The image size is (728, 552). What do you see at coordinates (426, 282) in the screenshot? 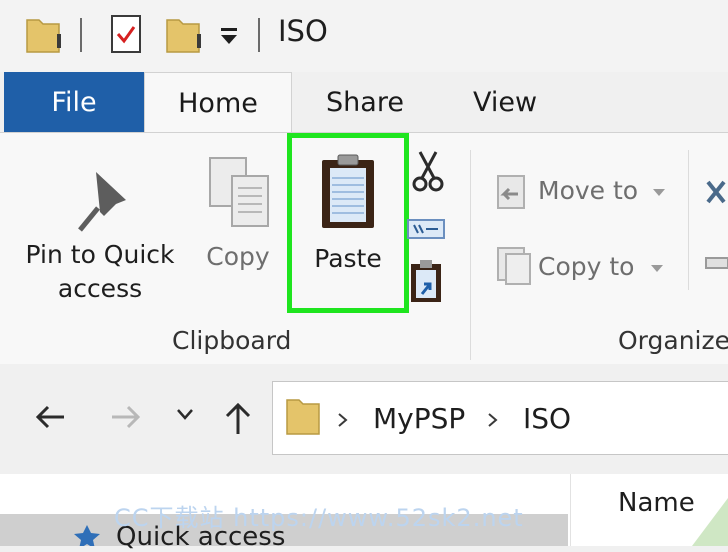
I see `paste-shortcut-icon` at bounding box center [426, 282].